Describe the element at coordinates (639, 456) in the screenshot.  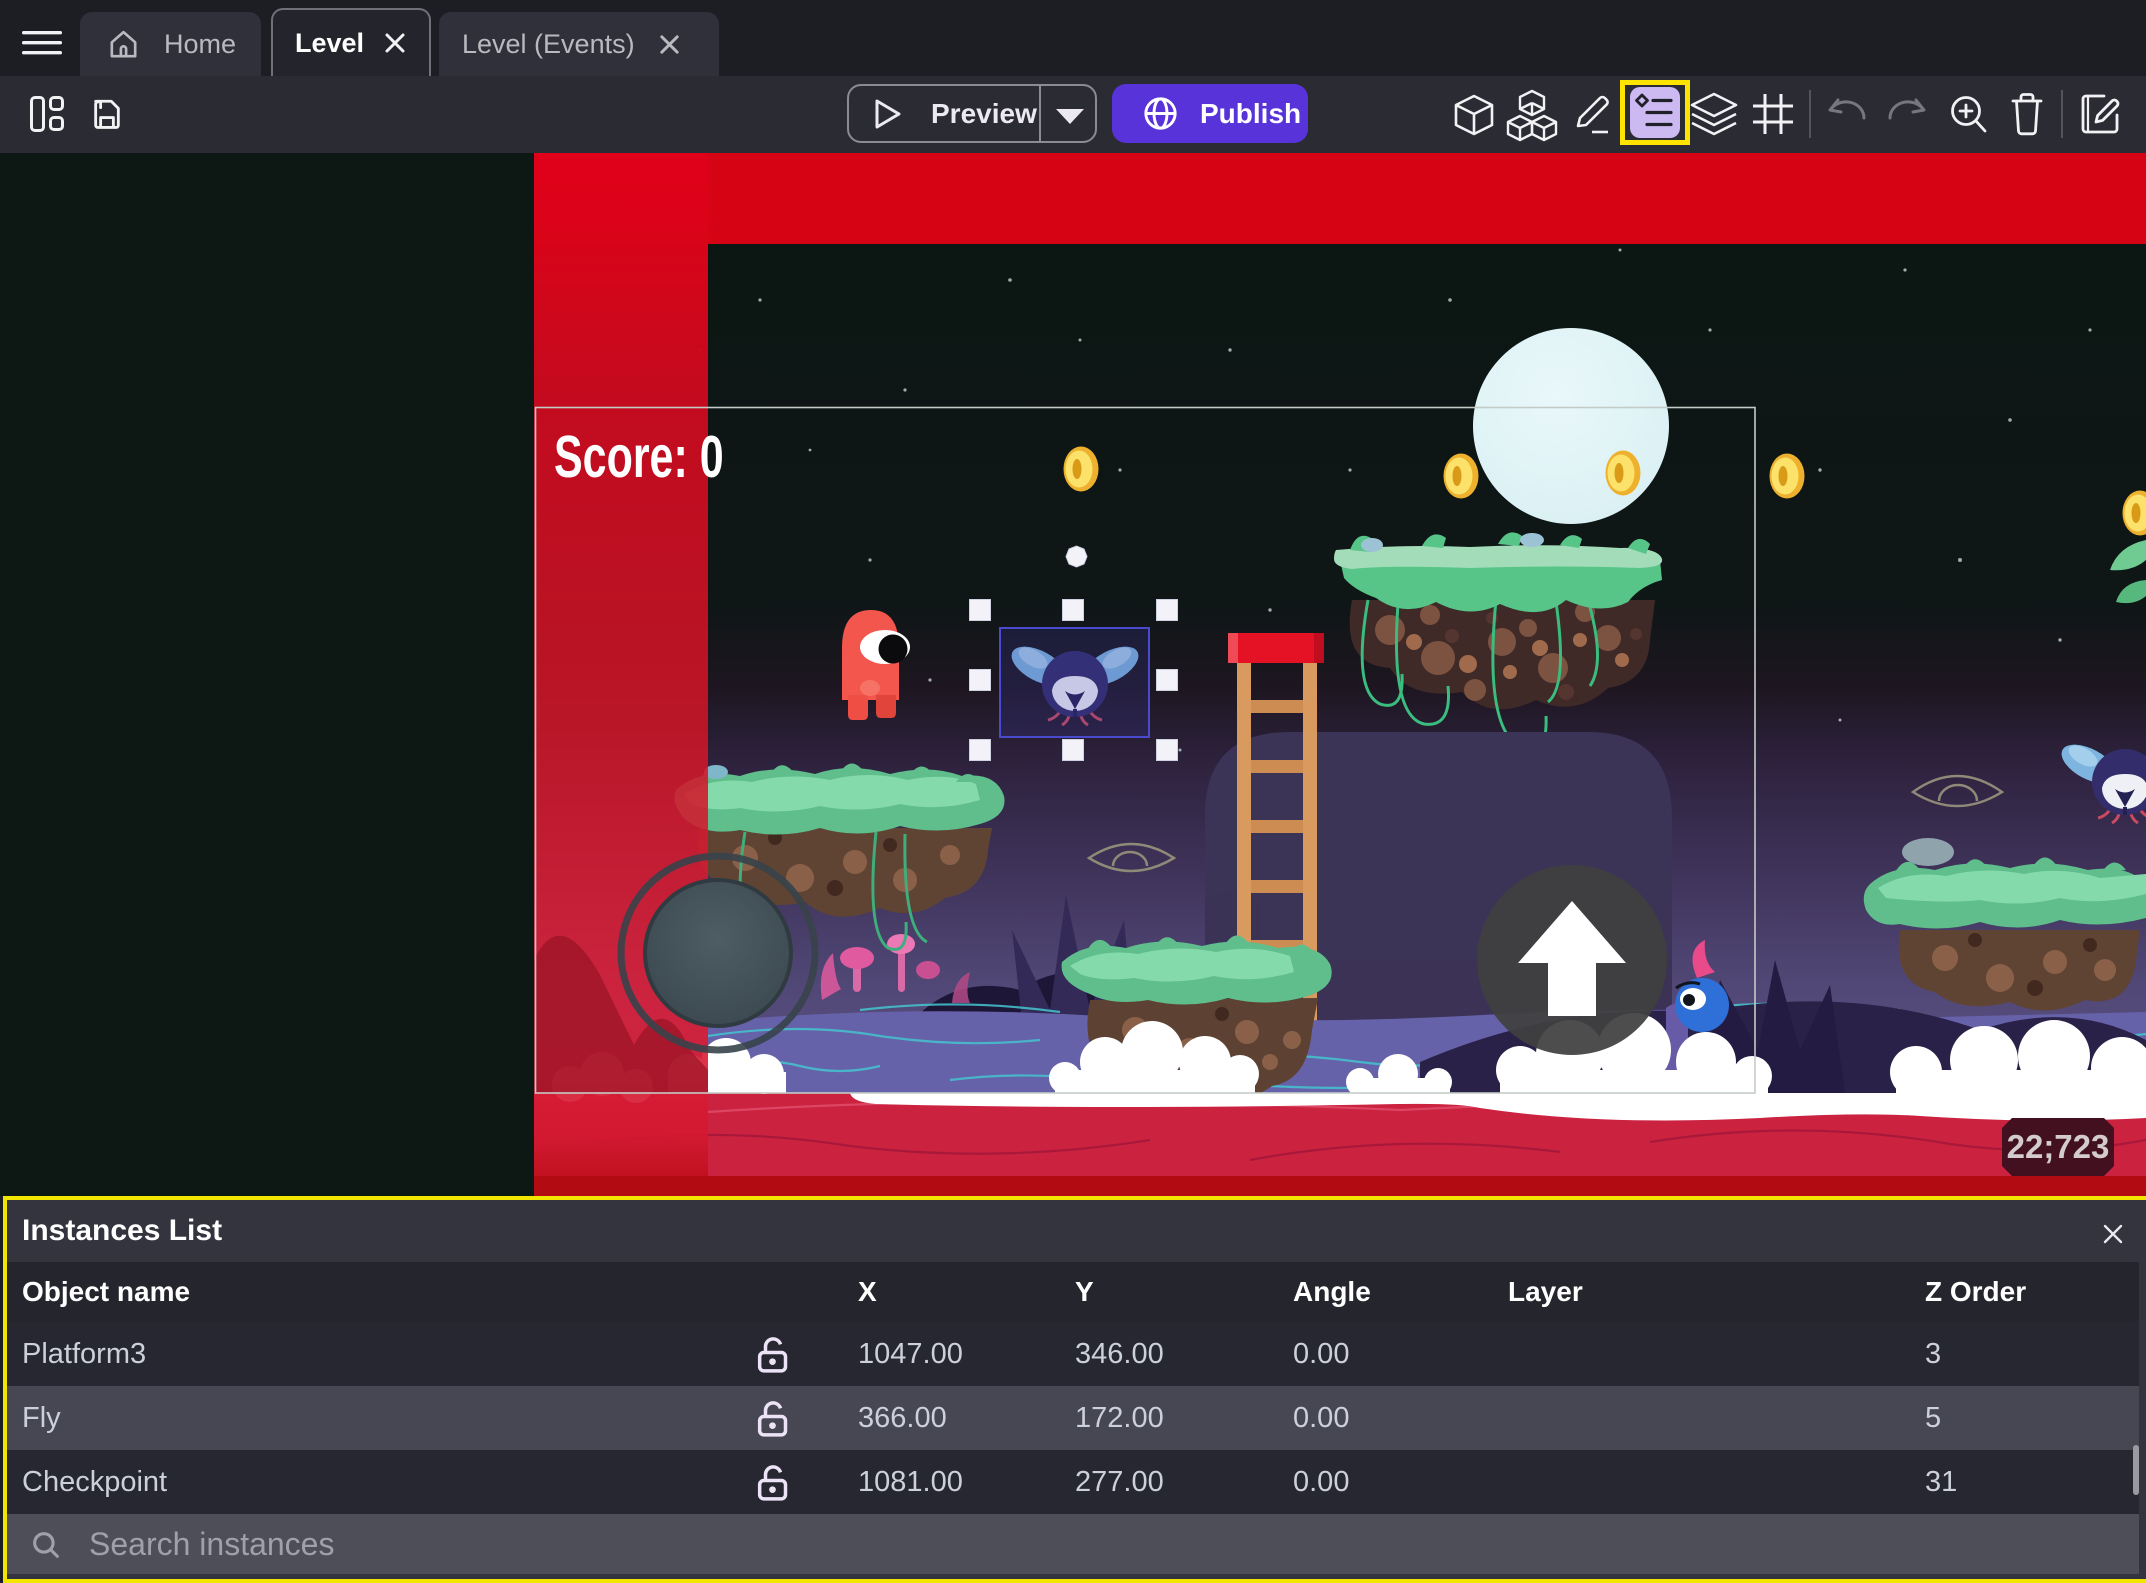
I see `svg-text: Score: 0` at that location.